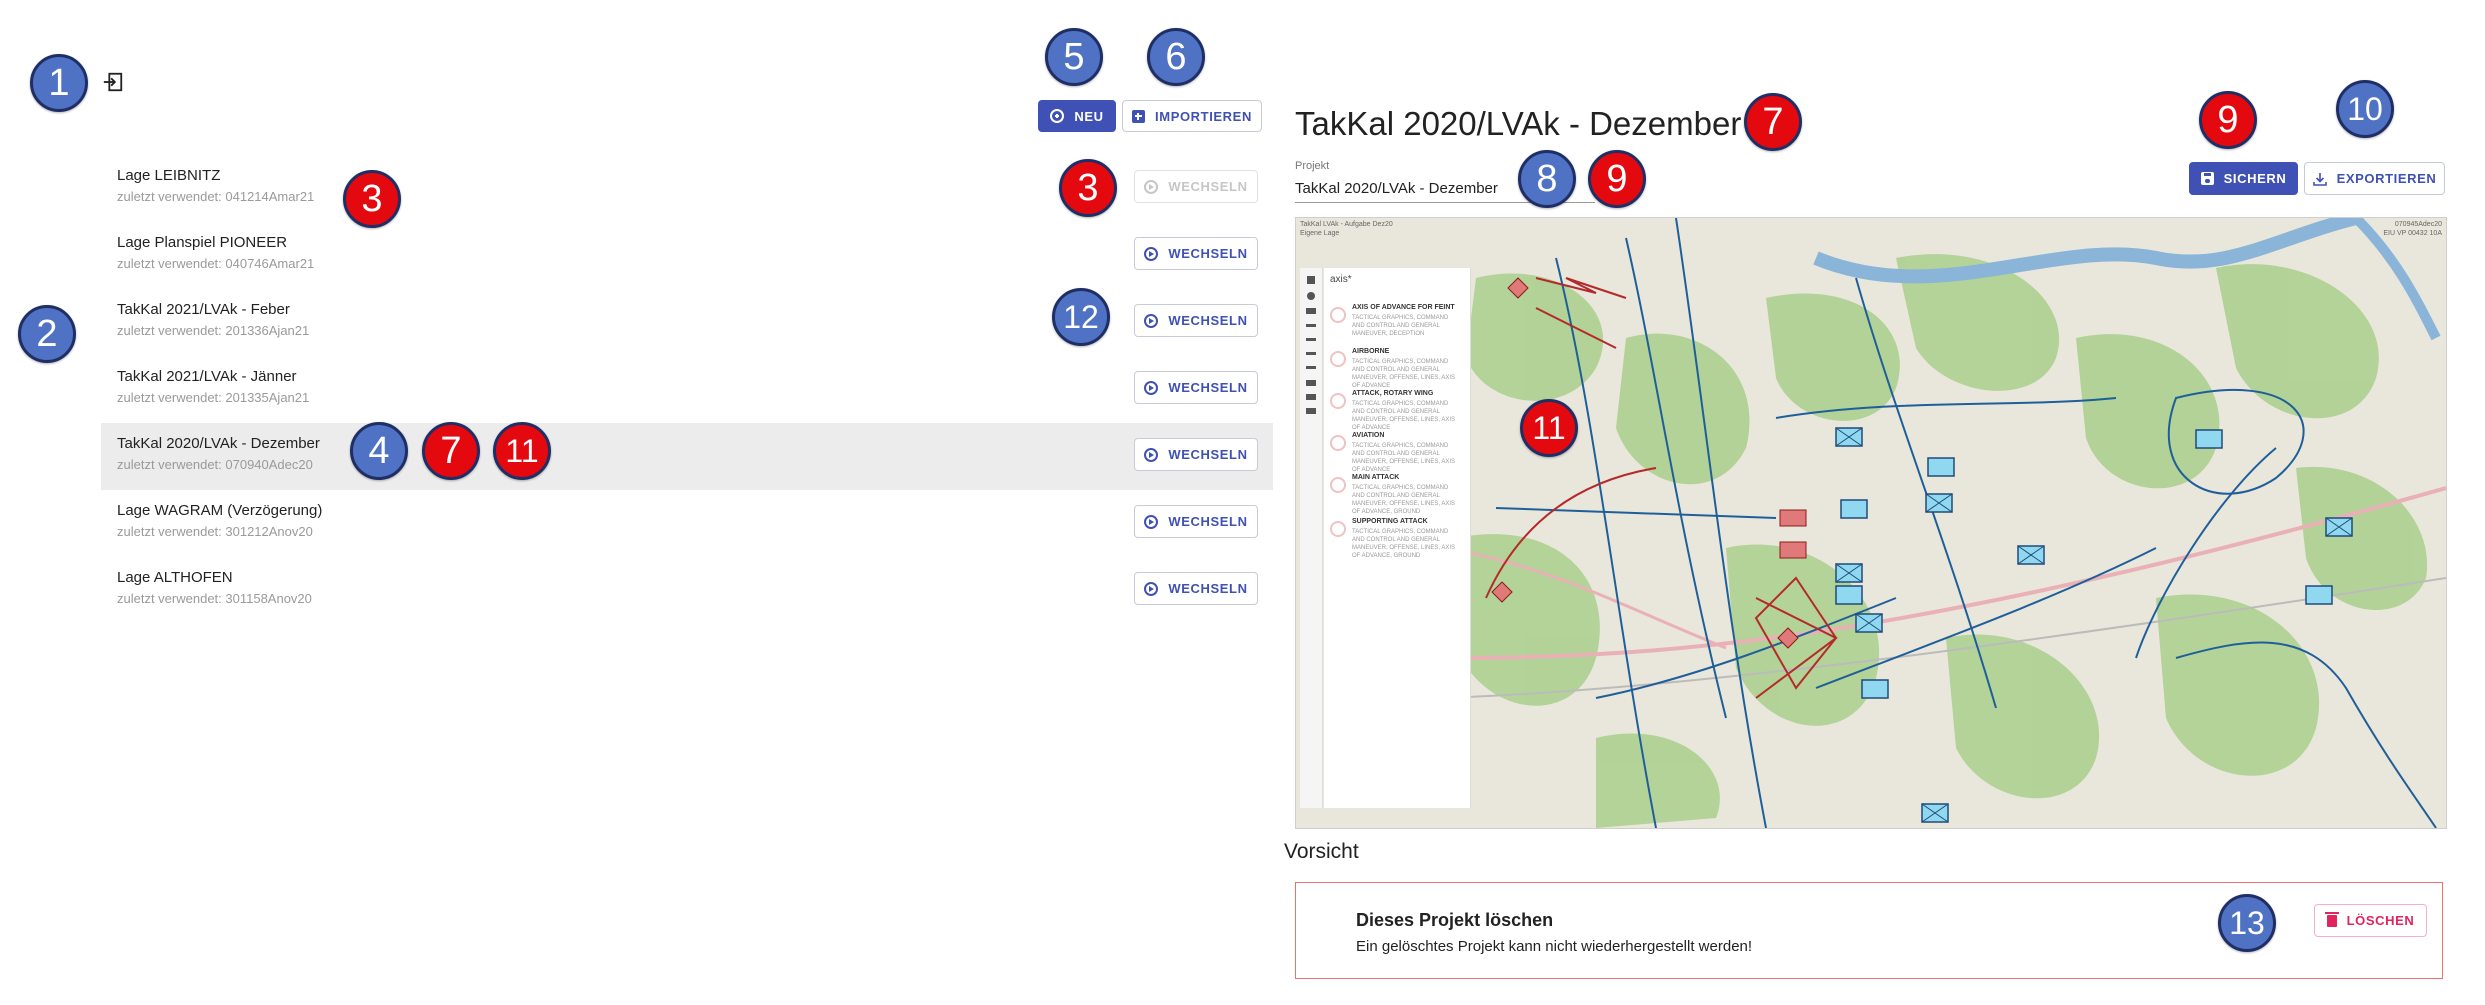  What do you see at coordinates (47, 334) in the screenshot?
I see `annotation-callout: 2` at bounding box center [47, 334].